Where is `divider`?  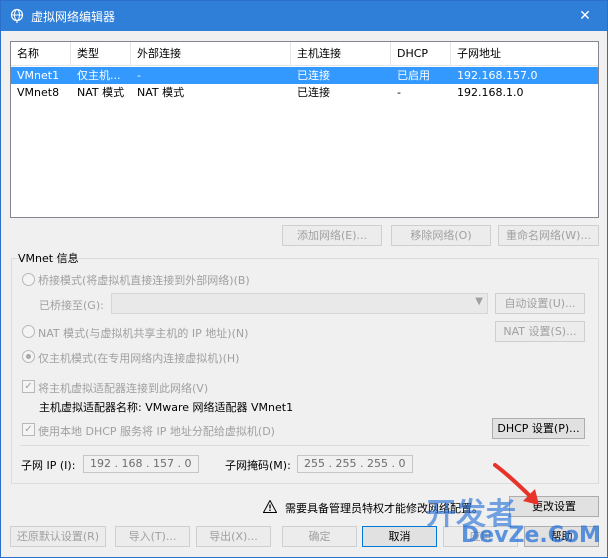
divider is located at coordinates (305, 445).